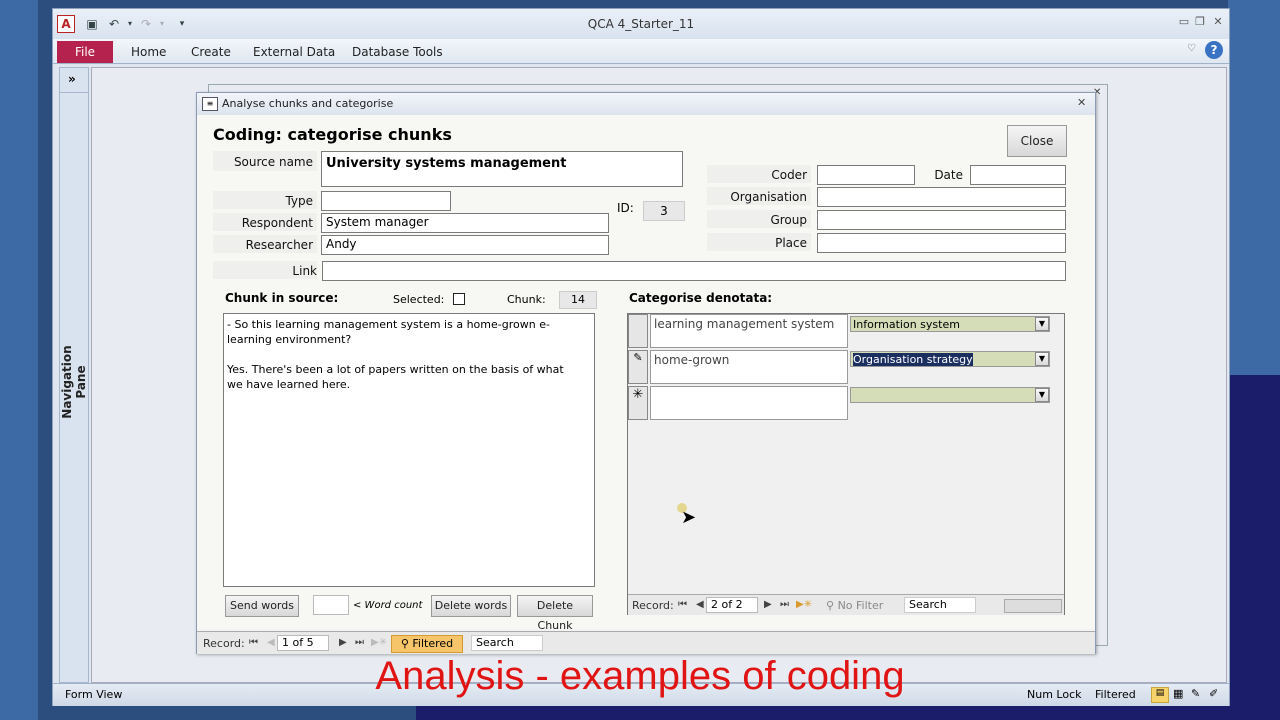 Image resolution: width=1280 pixels, height=720 pixels. I want to click on selected-label: Selected:, so click(419, 299).